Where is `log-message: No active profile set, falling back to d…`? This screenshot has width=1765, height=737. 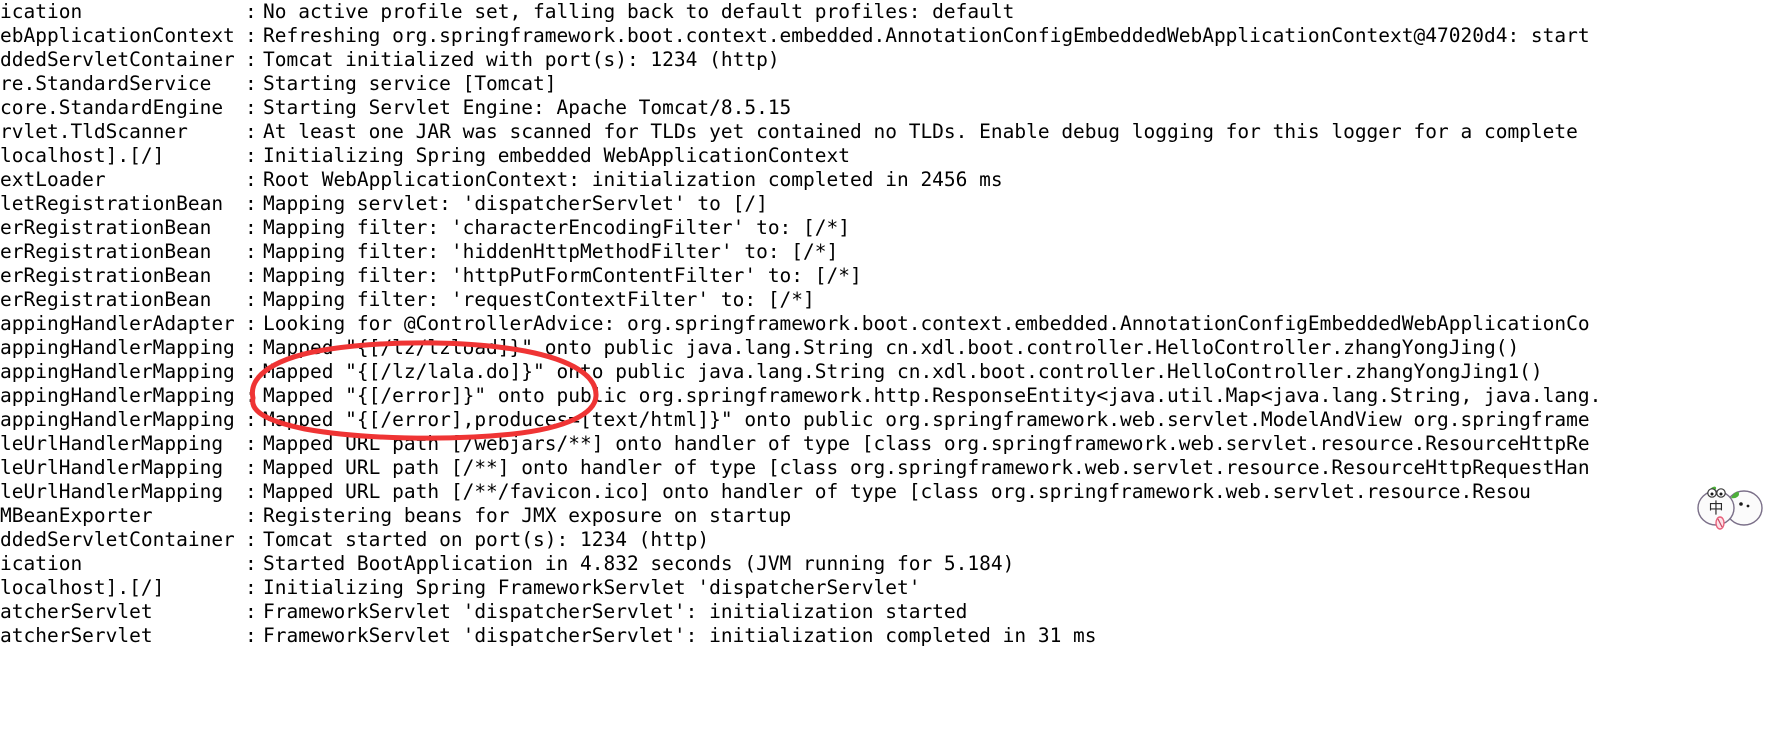
log-message: No active profile set, falling back to d… is located at coordinates (639, 11).